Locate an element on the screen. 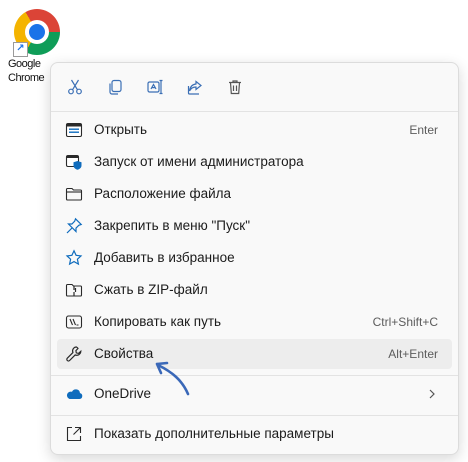 This screenshot has height=462, width=468. menu-item-label: Запуск от имени администратора is located at coordinates (199, 161).